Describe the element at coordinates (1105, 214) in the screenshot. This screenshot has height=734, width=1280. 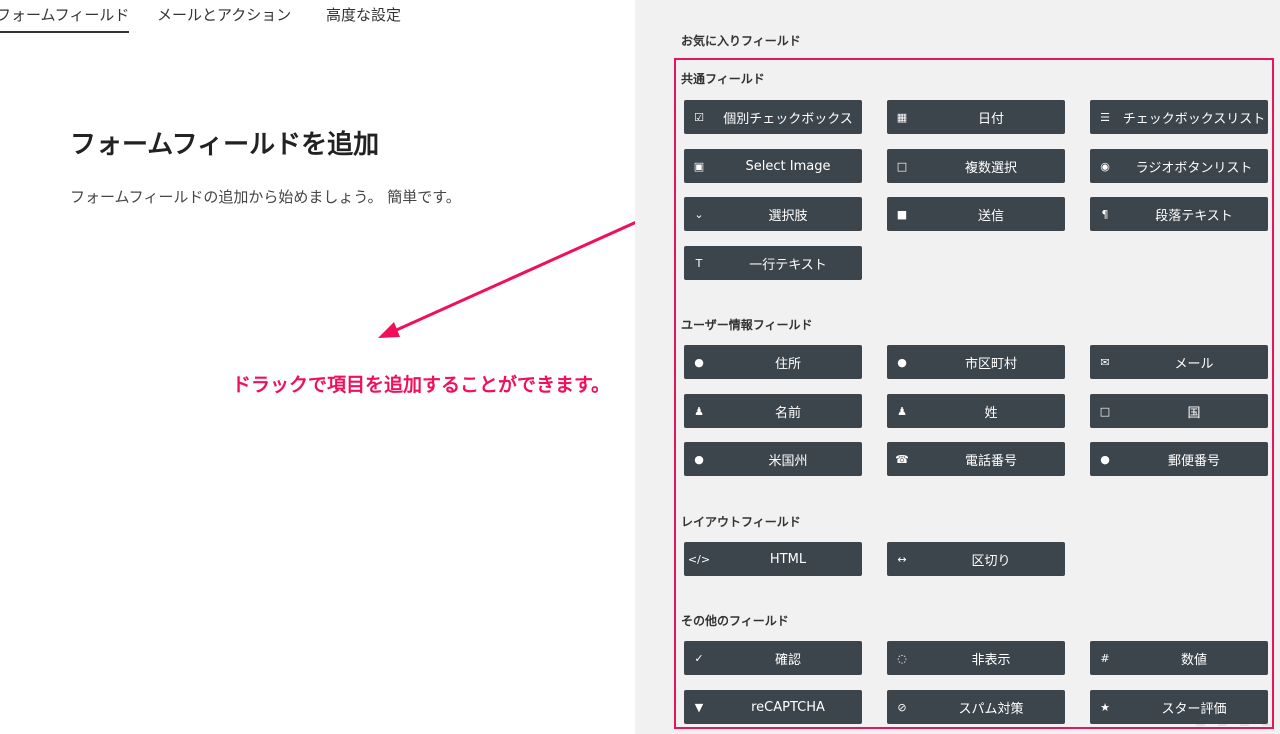
I see `paragraph-icon: ¶` at that location.